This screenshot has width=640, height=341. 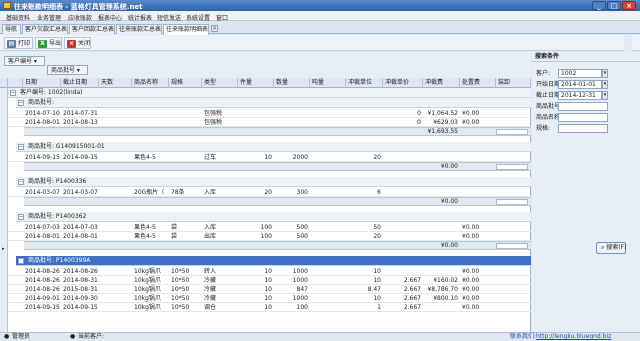 I want to click on table-cell: 过车, so click(x=220, y=157).